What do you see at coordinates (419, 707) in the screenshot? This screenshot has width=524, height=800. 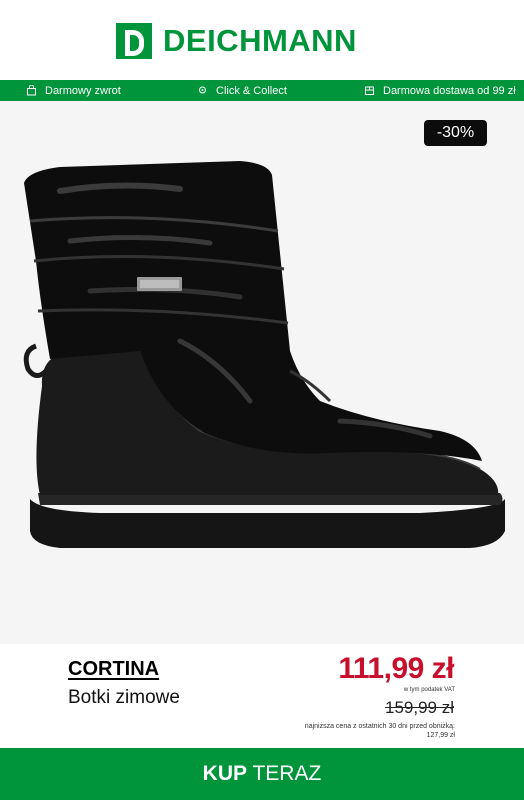 I see `old-price: 159,99 zł` at bounding box center [419, 707].